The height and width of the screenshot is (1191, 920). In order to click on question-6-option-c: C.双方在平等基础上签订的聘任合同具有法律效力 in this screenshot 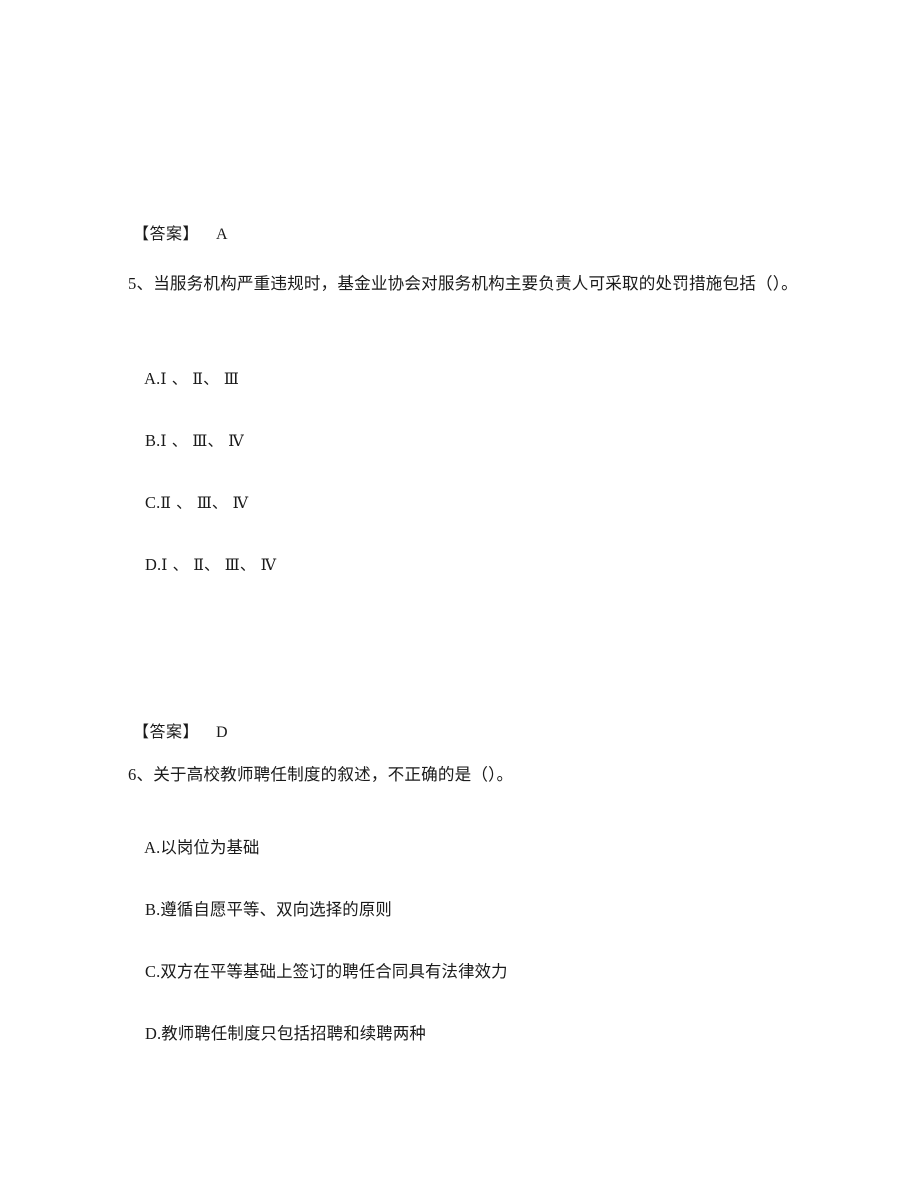, I will do `click(318, 972)`.